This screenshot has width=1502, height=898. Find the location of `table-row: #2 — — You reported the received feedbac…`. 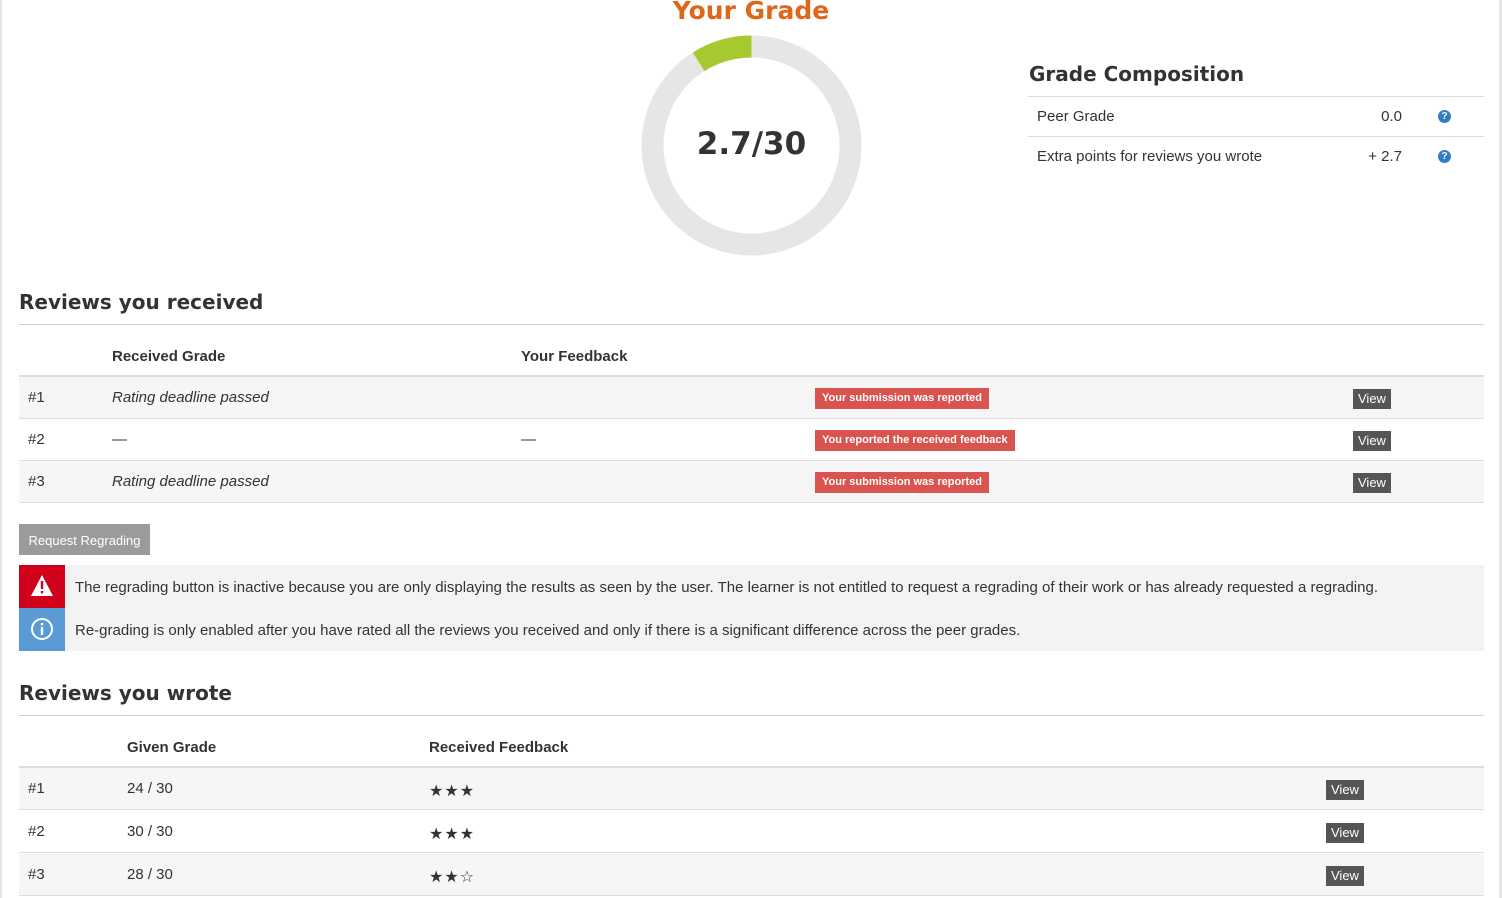

table-row: #2 — — You reported the received feedbac… is located at coordinates (751, 440).